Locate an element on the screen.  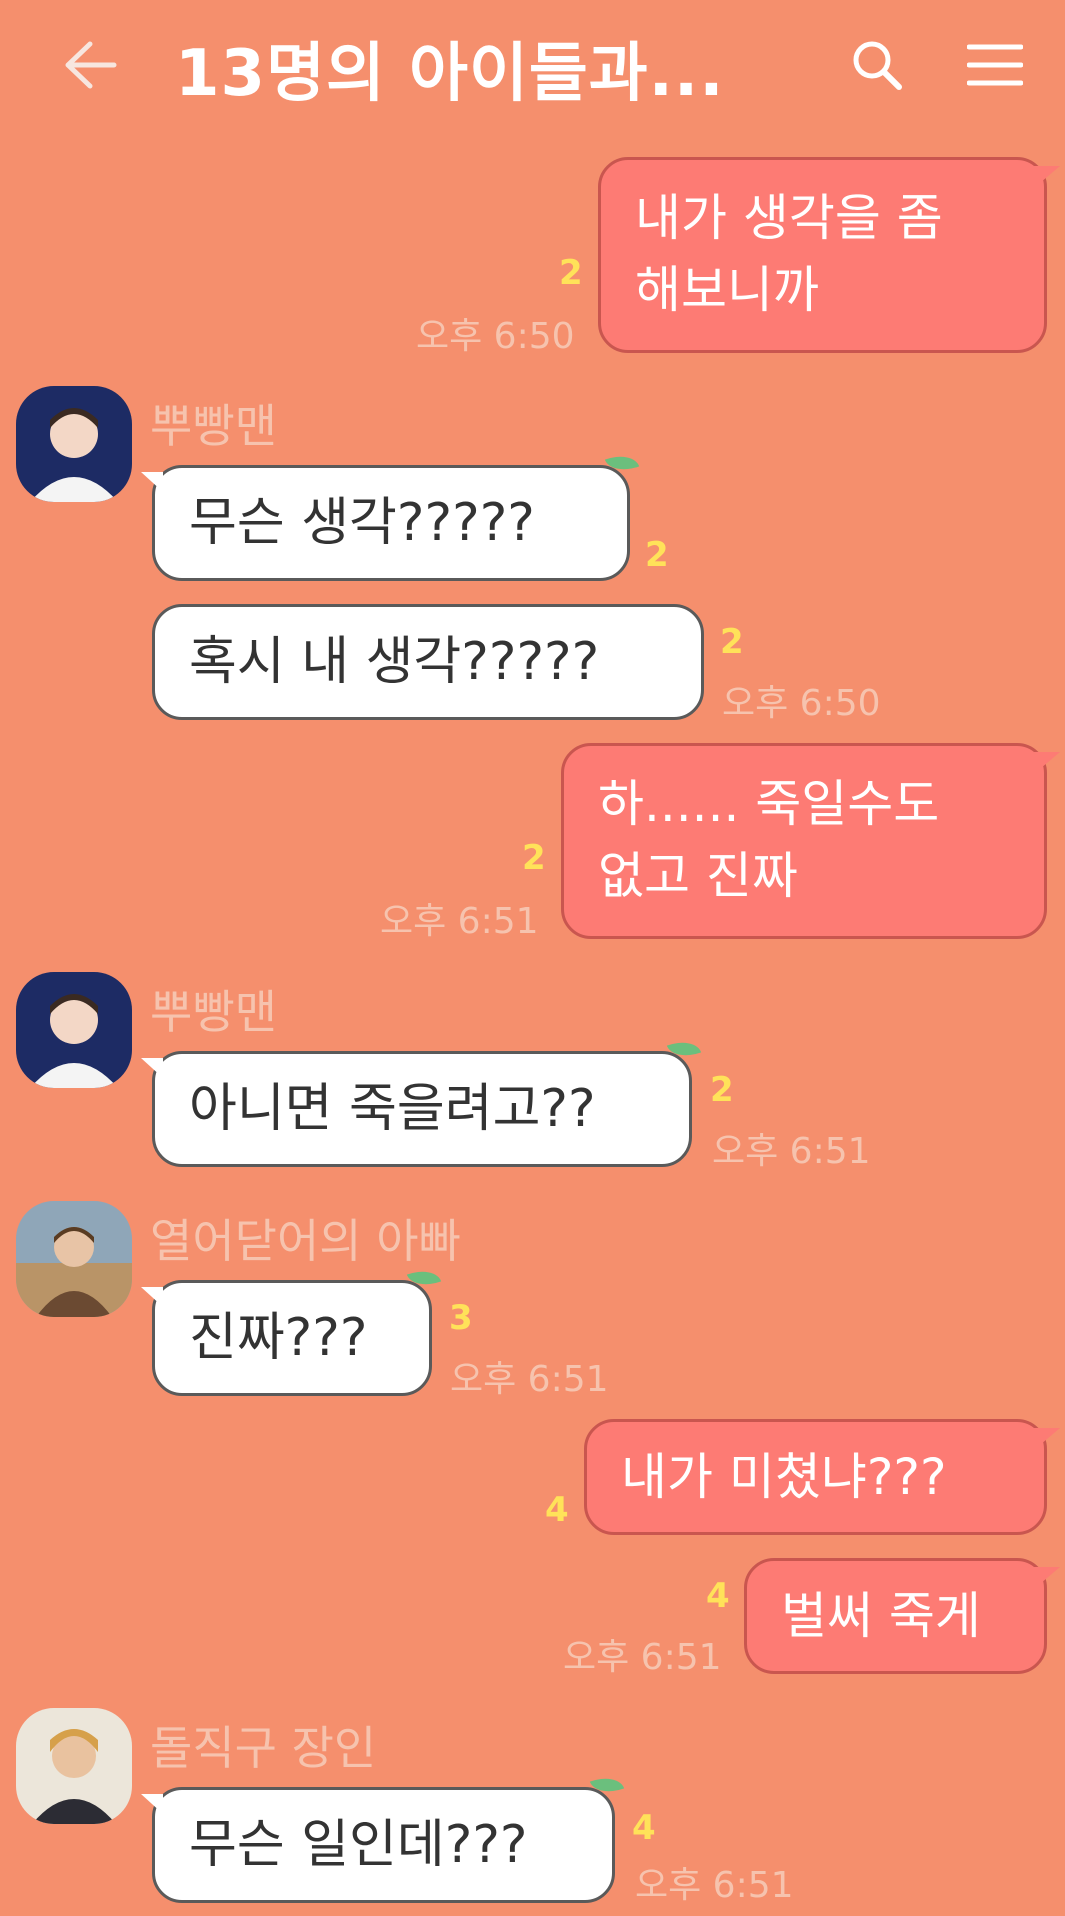
incoming-message: 아니면 죽을려고?? is located at coordinates (421, 1101).